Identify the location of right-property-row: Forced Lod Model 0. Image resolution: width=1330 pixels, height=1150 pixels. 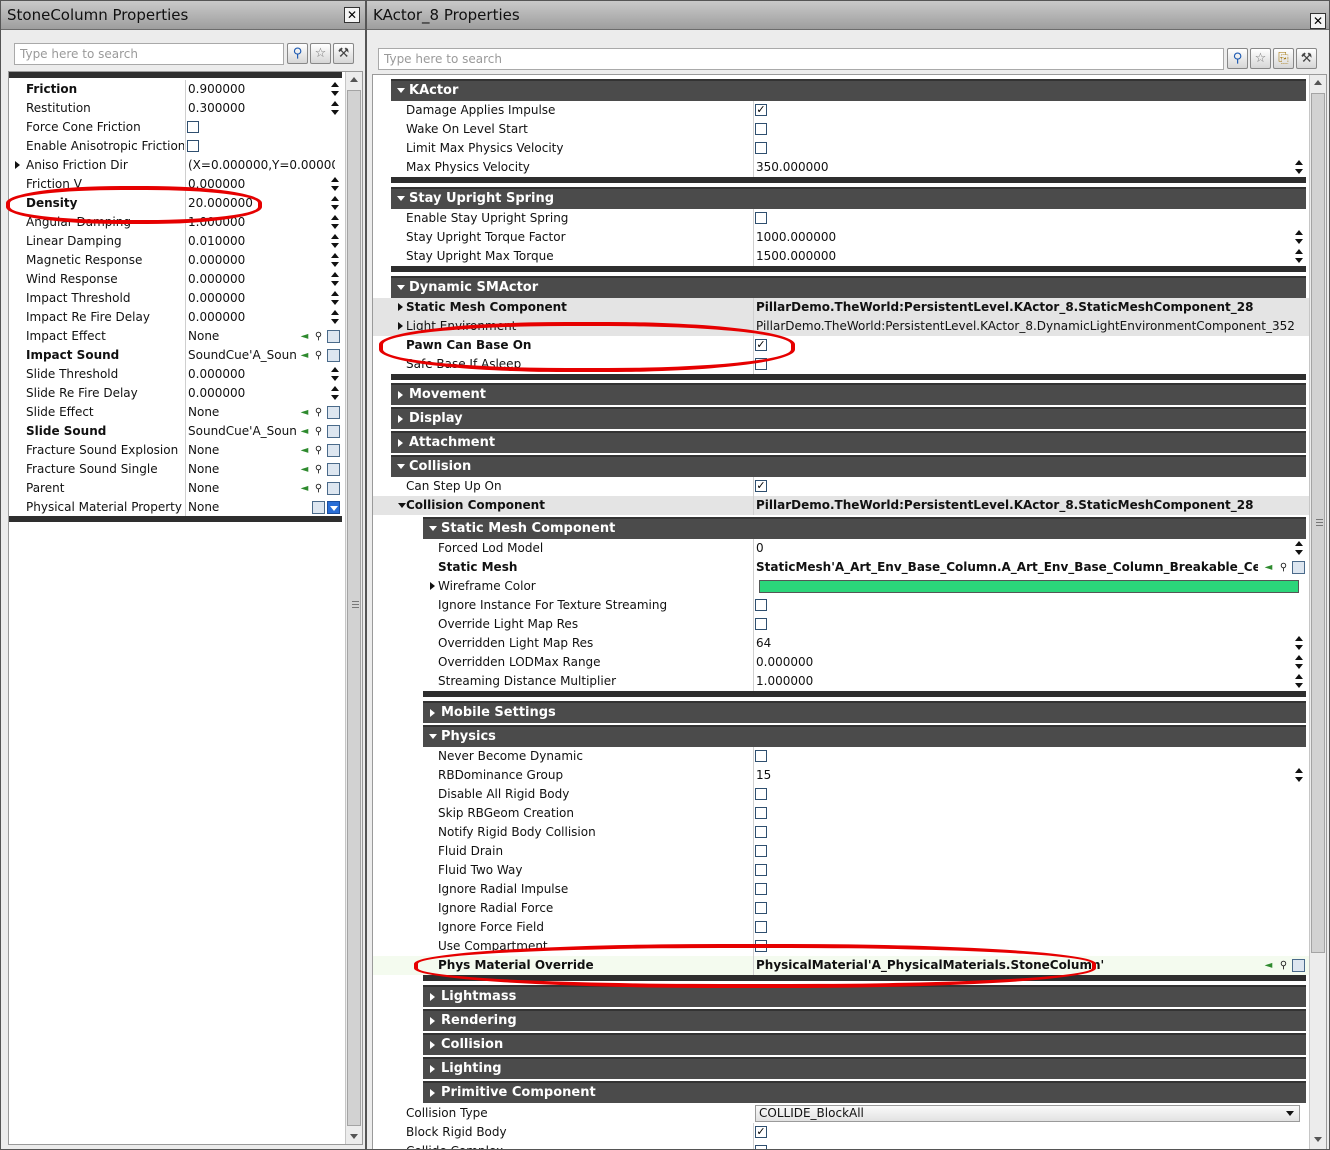
(849, 548).